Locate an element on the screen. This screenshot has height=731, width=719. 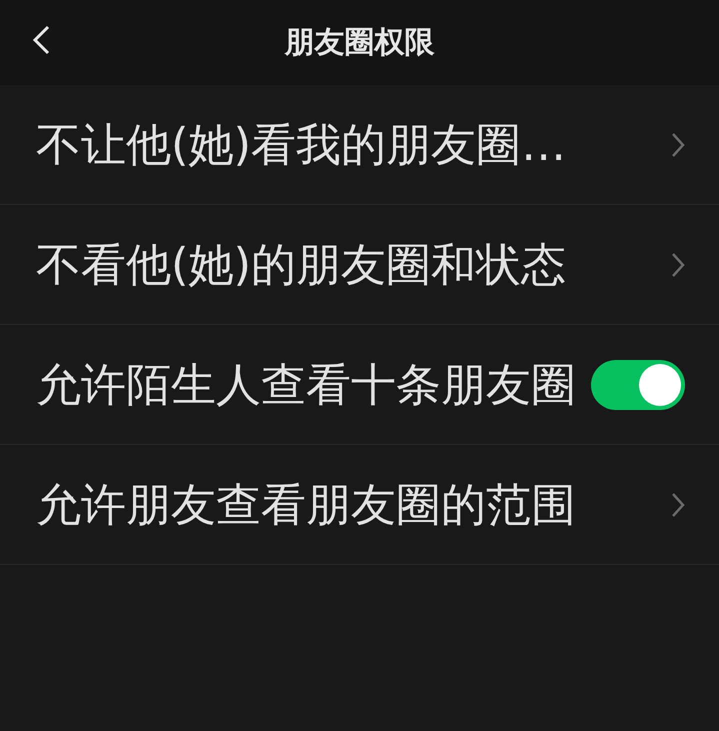
row-label: 允许陌生人查看十条朋友圈 is located at coordinates (306, 384).